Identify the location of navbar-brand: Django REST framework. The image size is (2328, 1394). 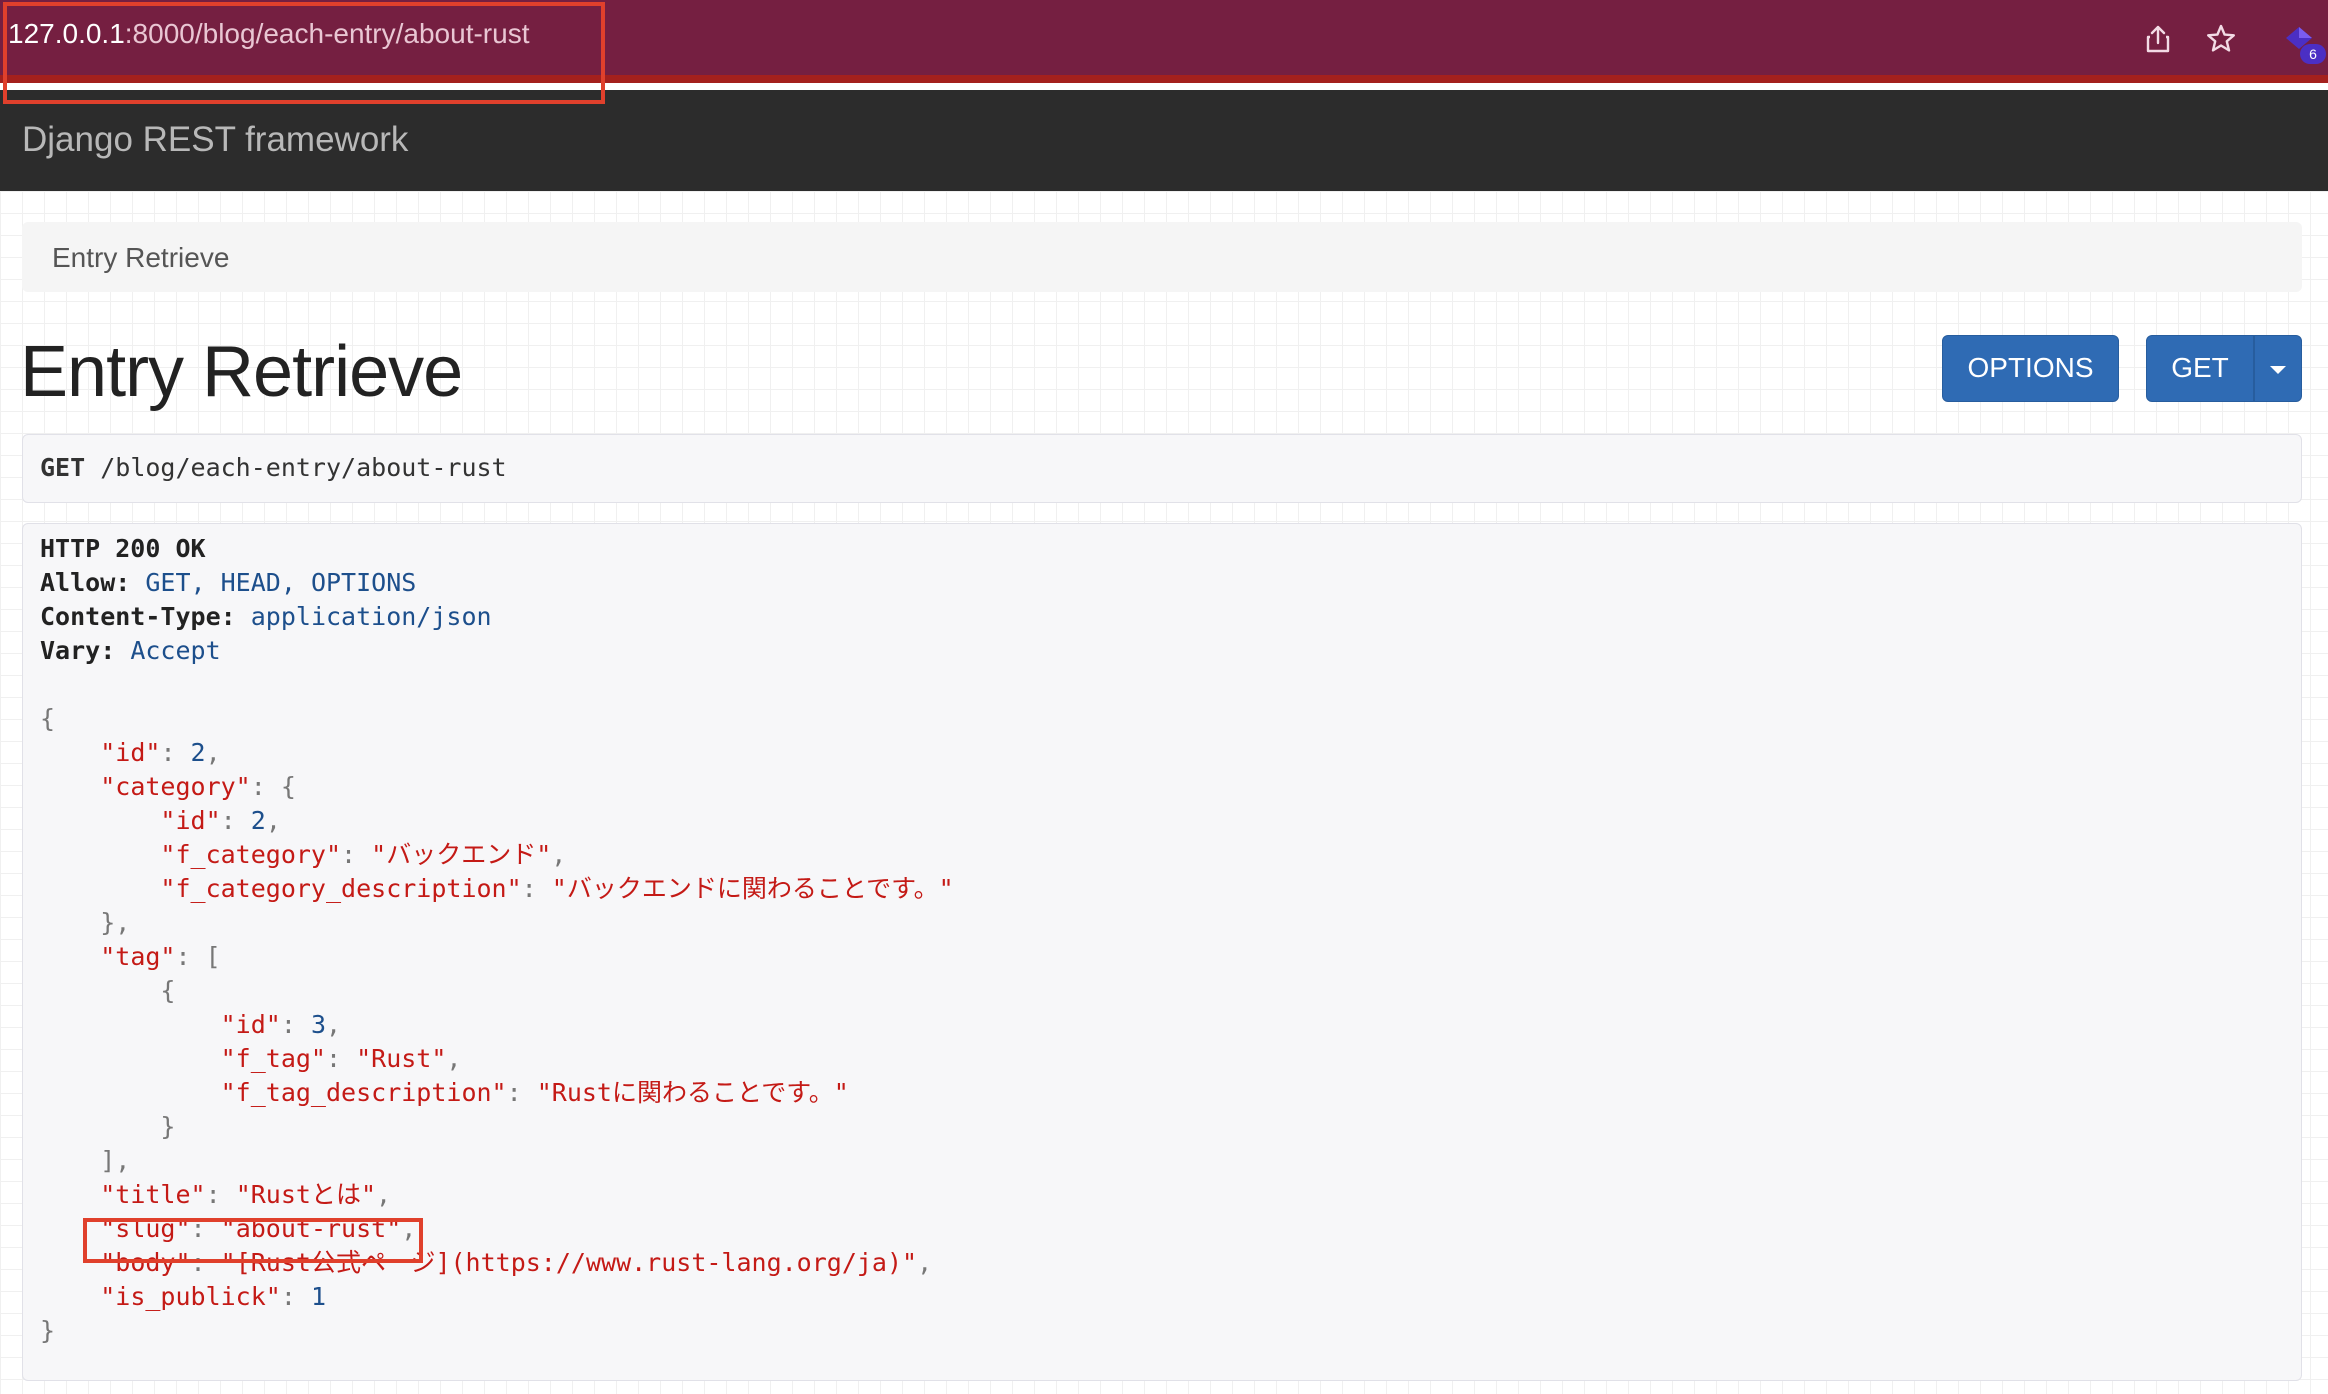
(215, 140).